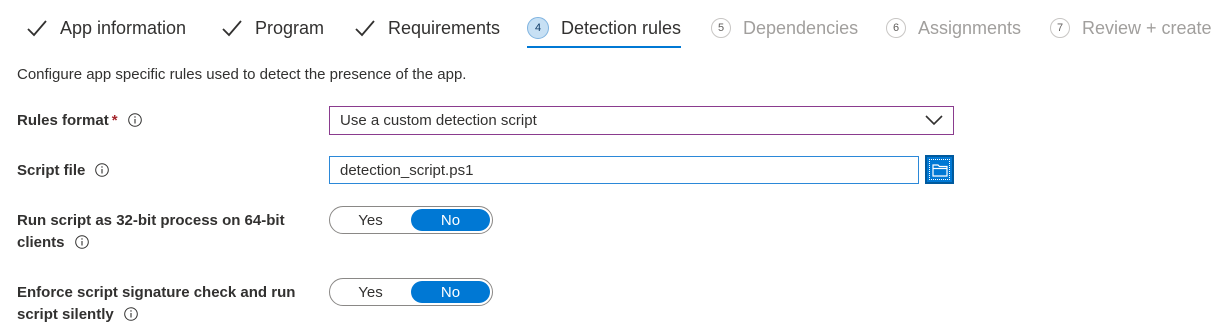  I want to click on step-app-information: App information, so click(106, 28).